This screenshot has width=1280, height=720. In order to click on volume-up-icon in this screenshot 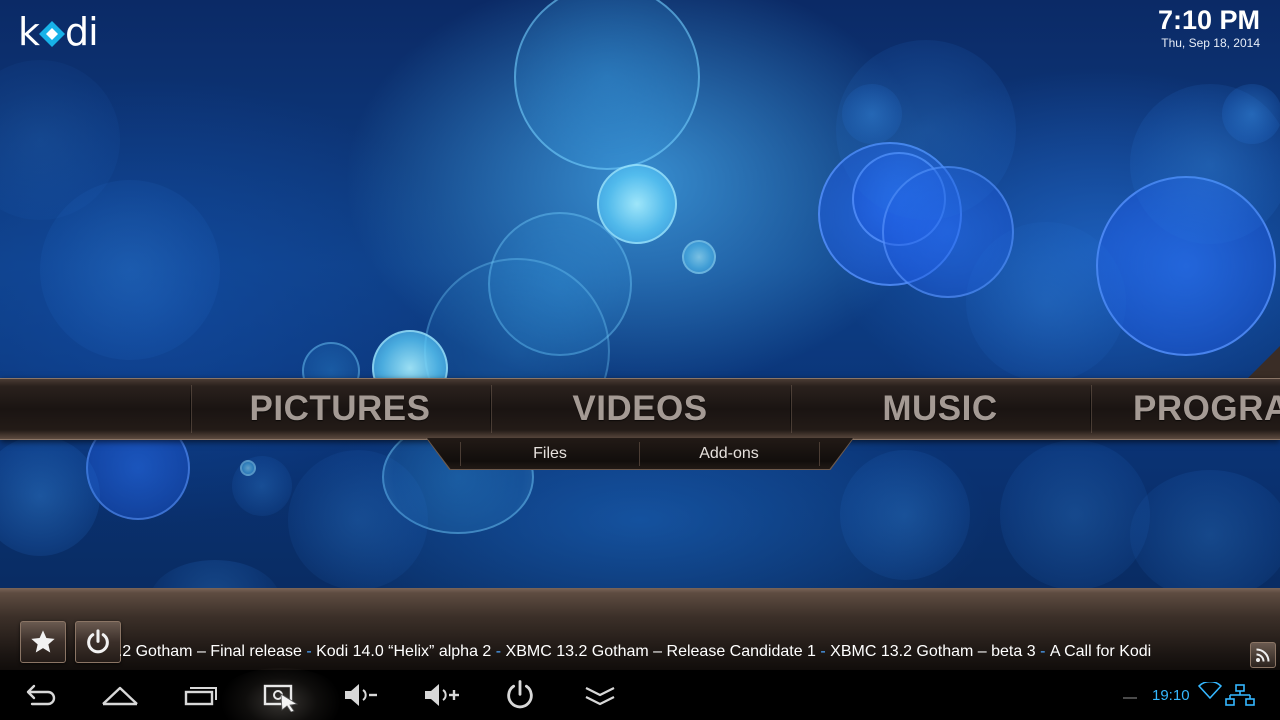, I will do `click(442, 695)`.